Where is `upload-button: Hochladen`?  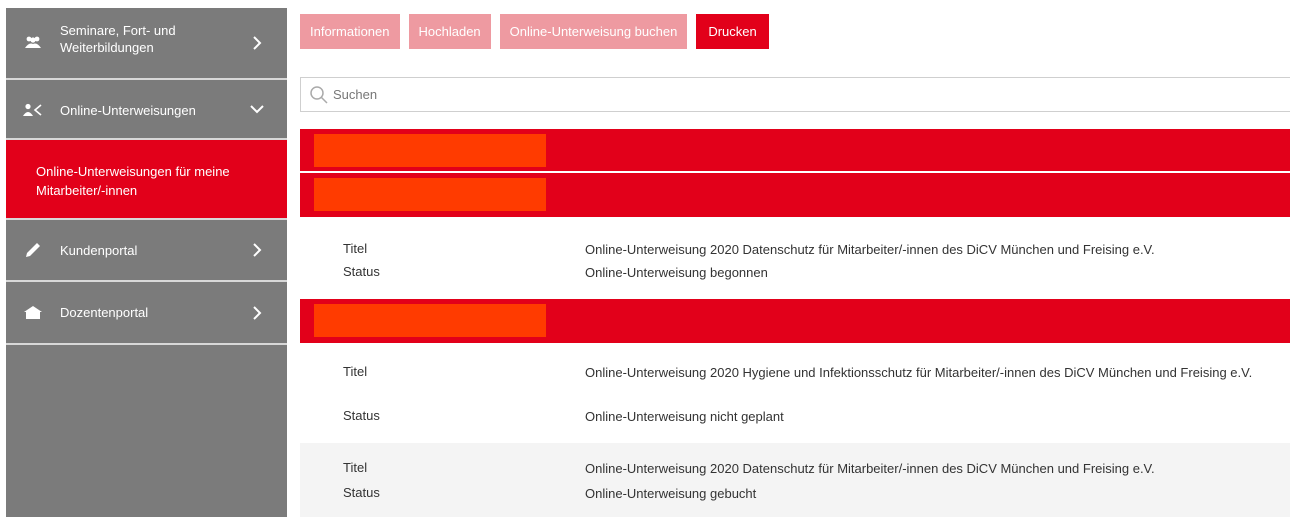 upload-button: Hochladen is located at coordinates (449, 31).